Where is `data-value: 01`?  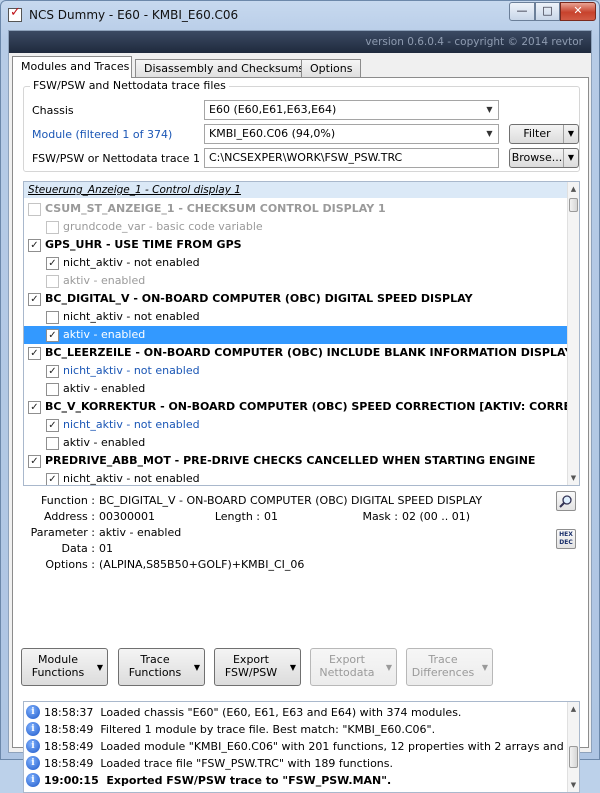
data-value: 01 is located at coordinates (106, 548).